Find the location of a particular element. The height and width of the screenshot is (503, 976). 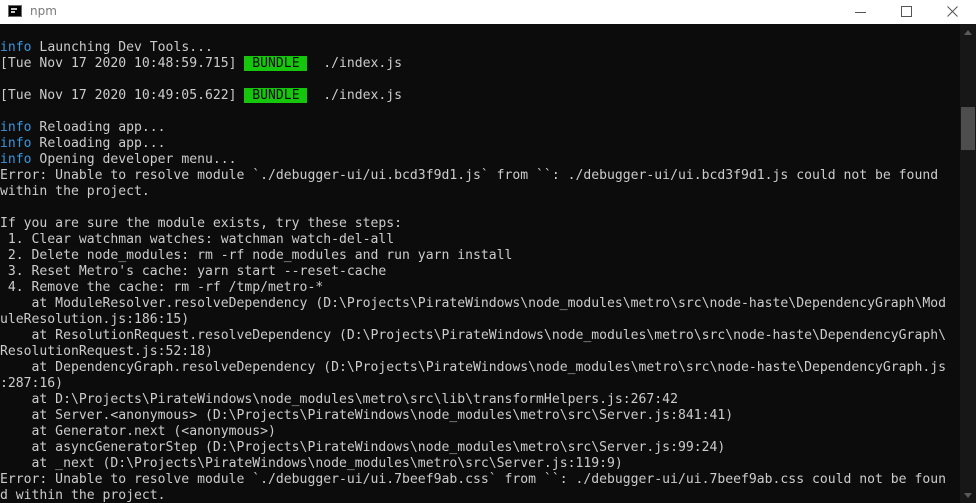

stack-trace-line: at Generator.next (<anonymous>) is located at coordinates (138, 431).